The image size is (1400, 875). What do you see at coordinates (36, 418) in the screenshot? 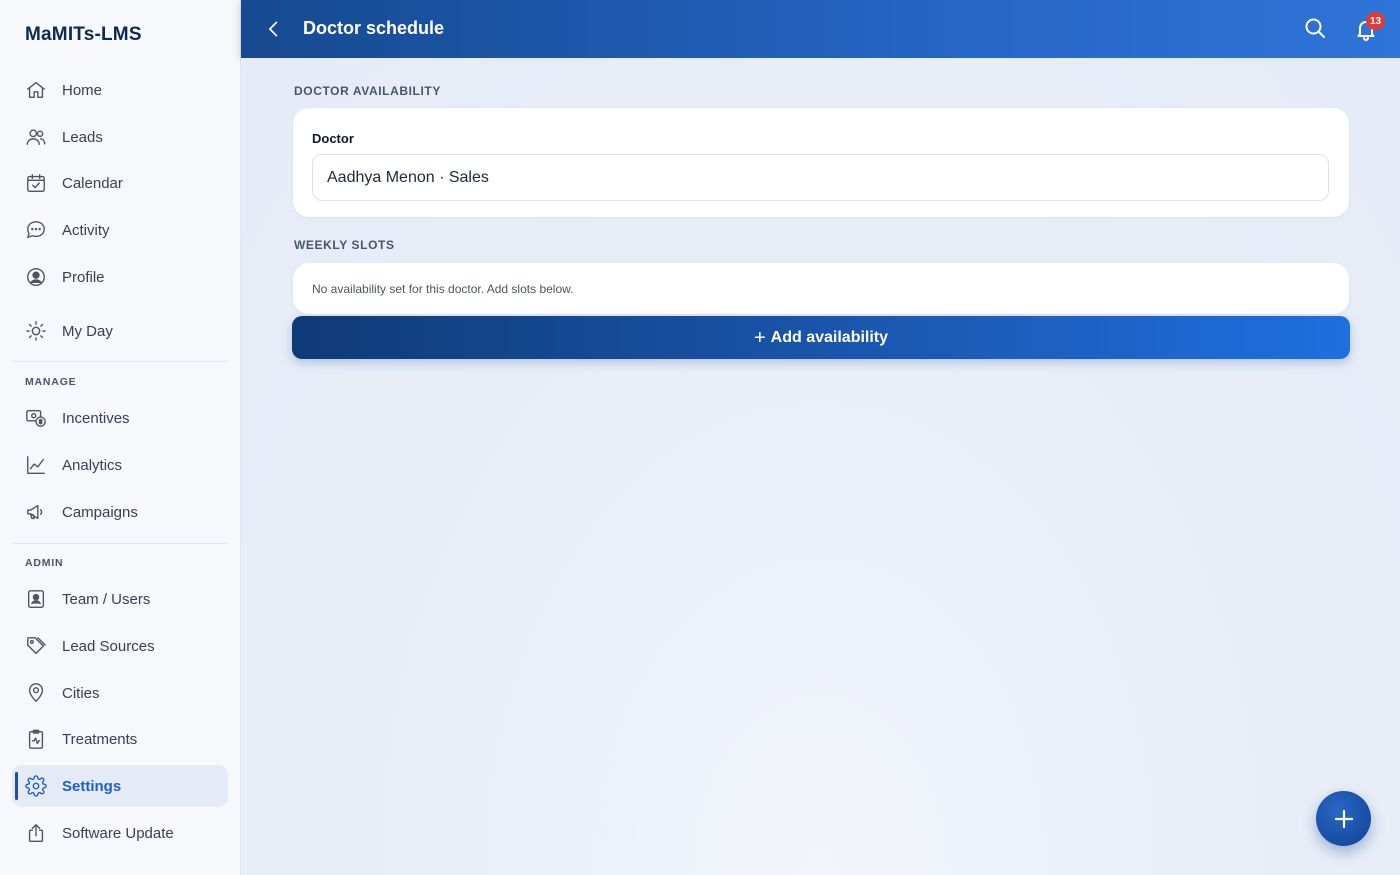
I see `money-icon` at bounding box center [36, 418].